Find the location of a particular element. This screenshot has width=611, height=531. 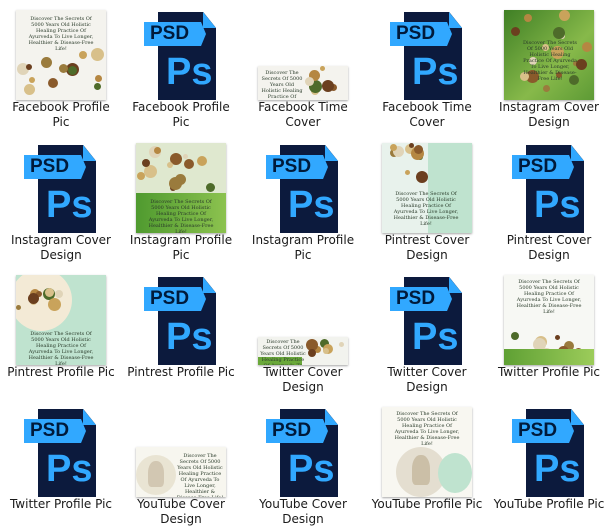

file-item: PSD Ps Twitter Profile Pic is located at coordinates (61, 465).